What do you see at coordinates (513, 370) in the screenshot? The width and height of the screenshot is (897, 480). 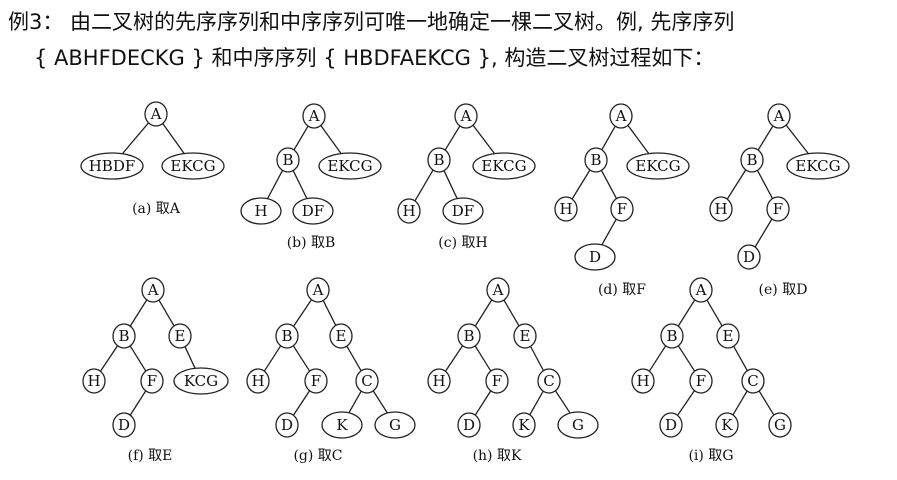 I see `tree-panel-h: A B E H F C D K G (h) 取K` at bounding box center [513, 370].